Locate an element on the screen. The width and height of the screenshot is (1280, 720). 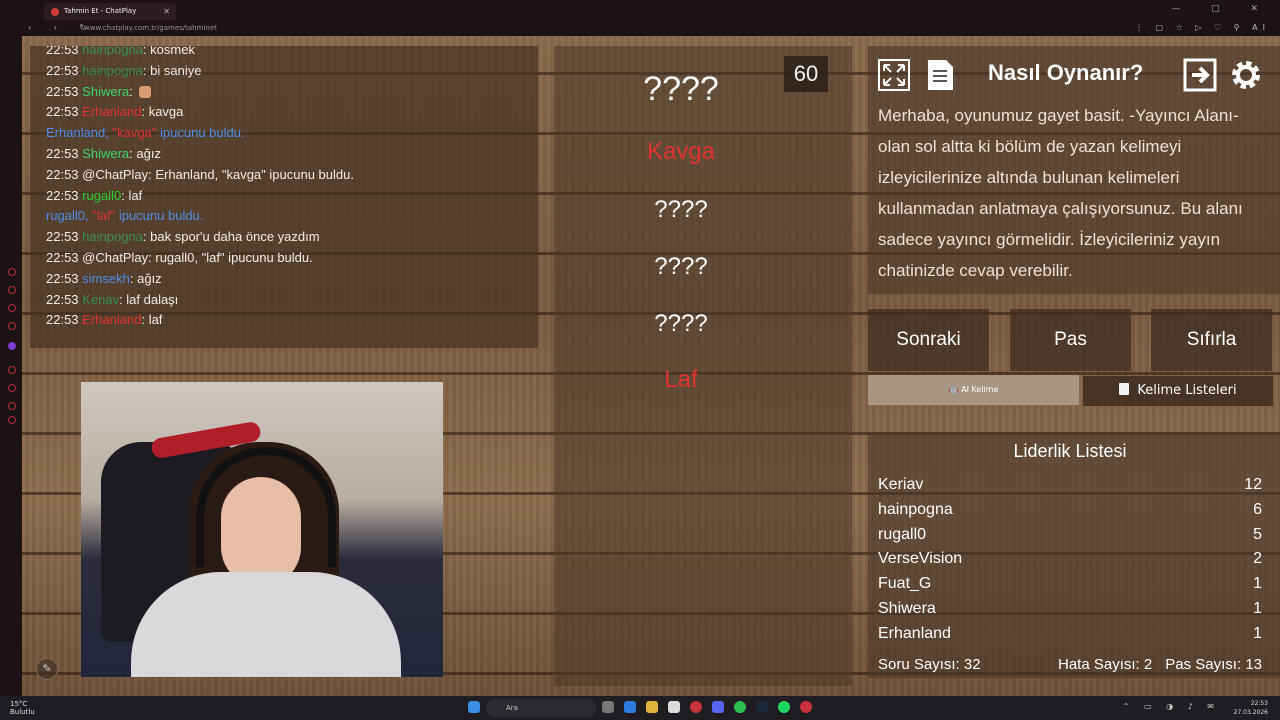
word-lists-button: Kelime Listeleri is located at coordinates (1178, 391).